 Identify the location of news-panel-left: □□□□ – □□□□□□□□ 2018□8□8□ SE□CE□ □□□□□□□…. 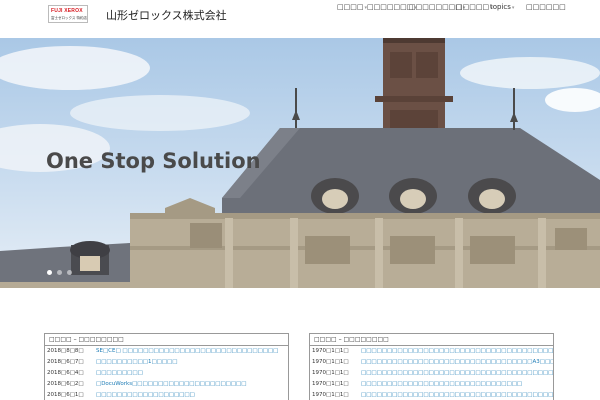
(166, 366).